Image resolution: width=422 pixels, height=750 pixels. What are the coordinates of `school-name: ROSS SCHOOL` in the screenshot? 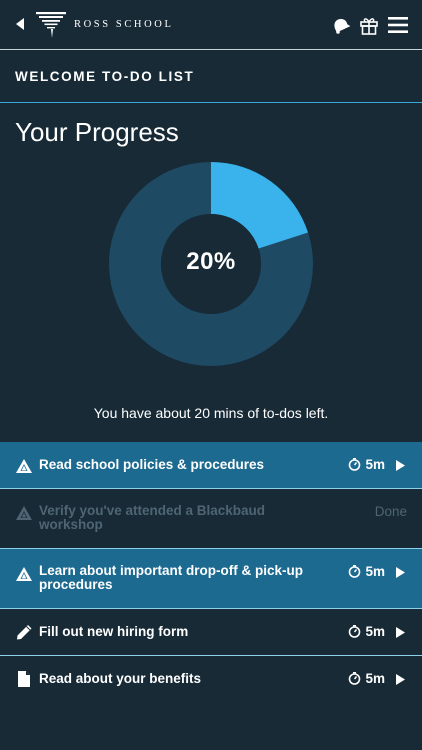 It's located at (124, 24).